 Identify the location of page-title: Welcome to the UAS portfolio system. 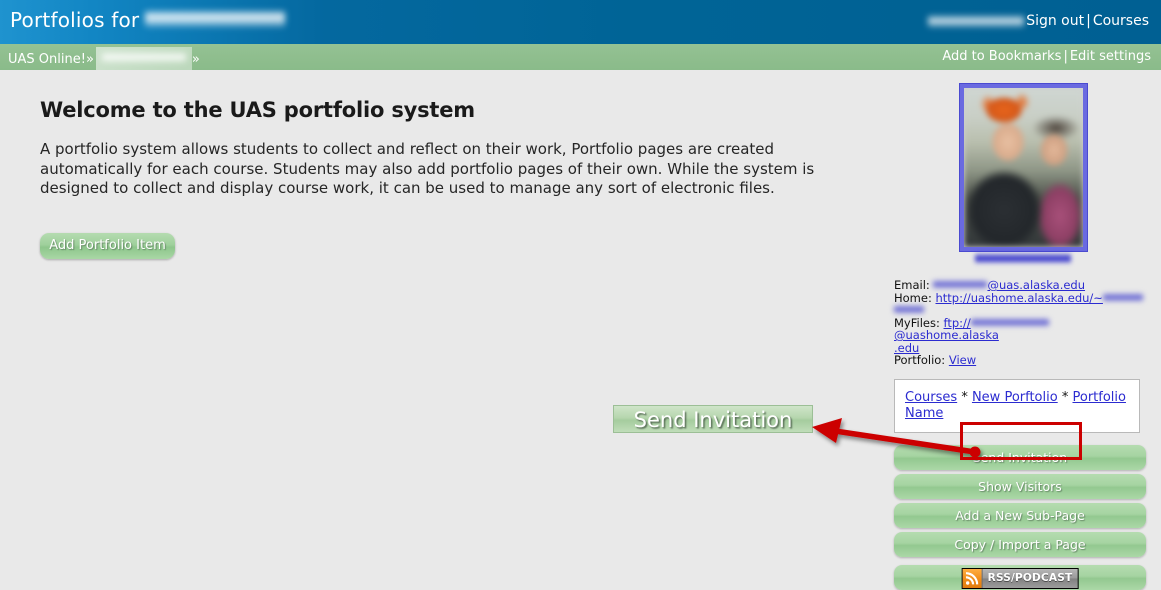
(257, 110).